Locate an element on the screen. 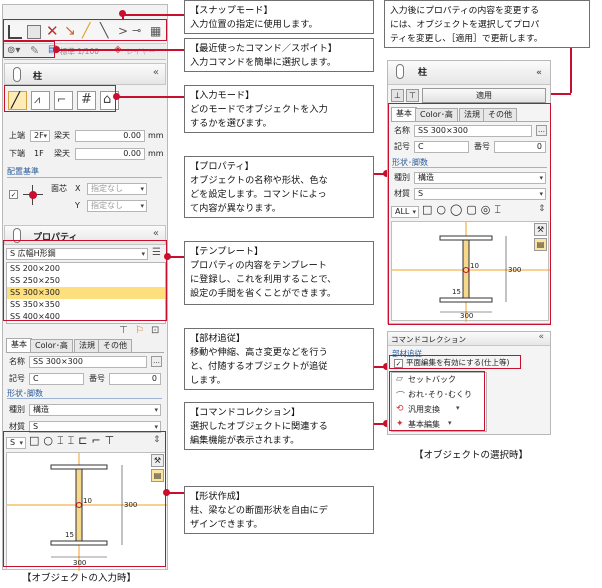 This screenshot has width=602, height=588. cc-header: コマンドコレクション « is located at coordinates (469, 339).